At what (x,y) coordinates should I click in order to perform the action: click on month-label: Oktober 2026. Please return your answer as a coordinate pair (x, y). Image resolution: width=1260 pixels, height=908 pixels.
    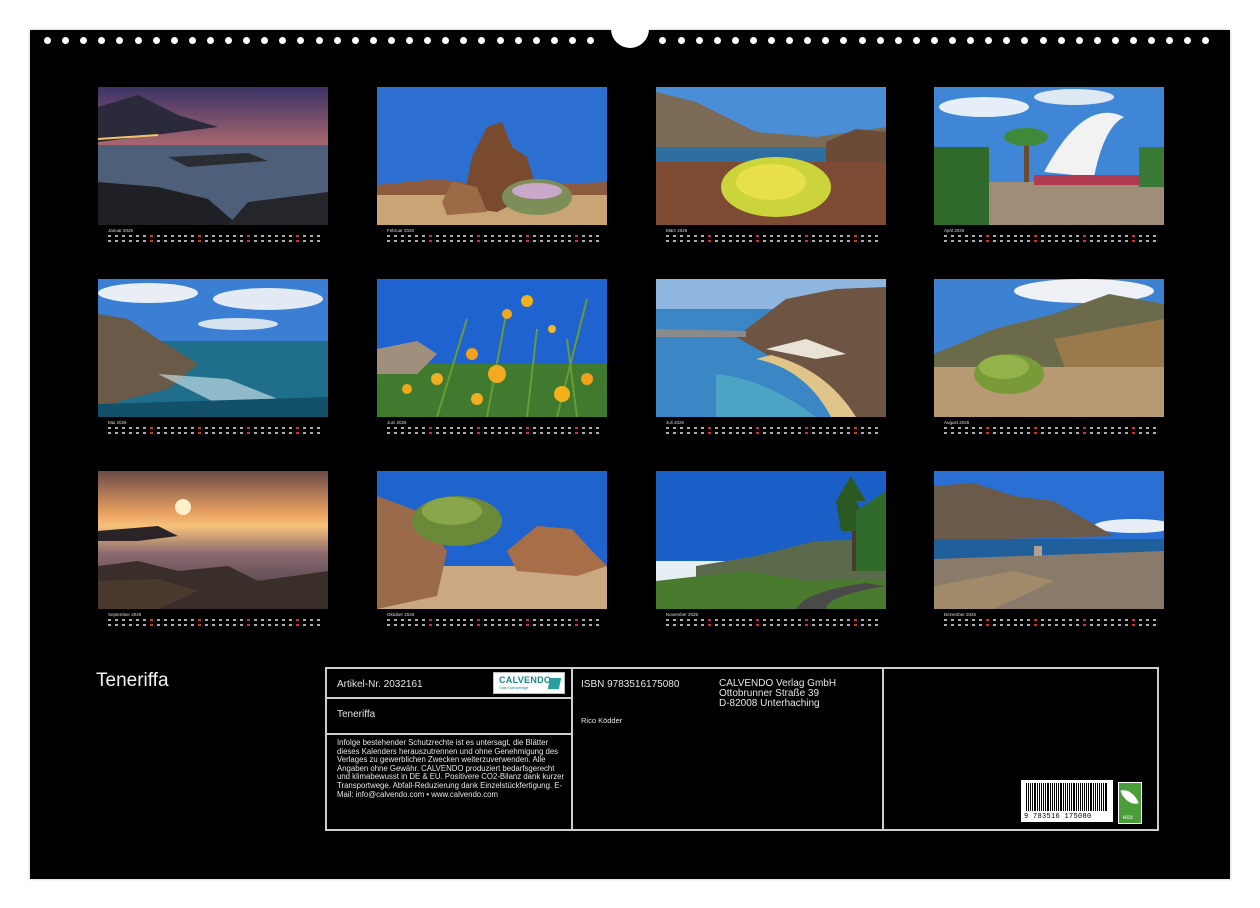
    Looking at the image, I should click on (401, 614).